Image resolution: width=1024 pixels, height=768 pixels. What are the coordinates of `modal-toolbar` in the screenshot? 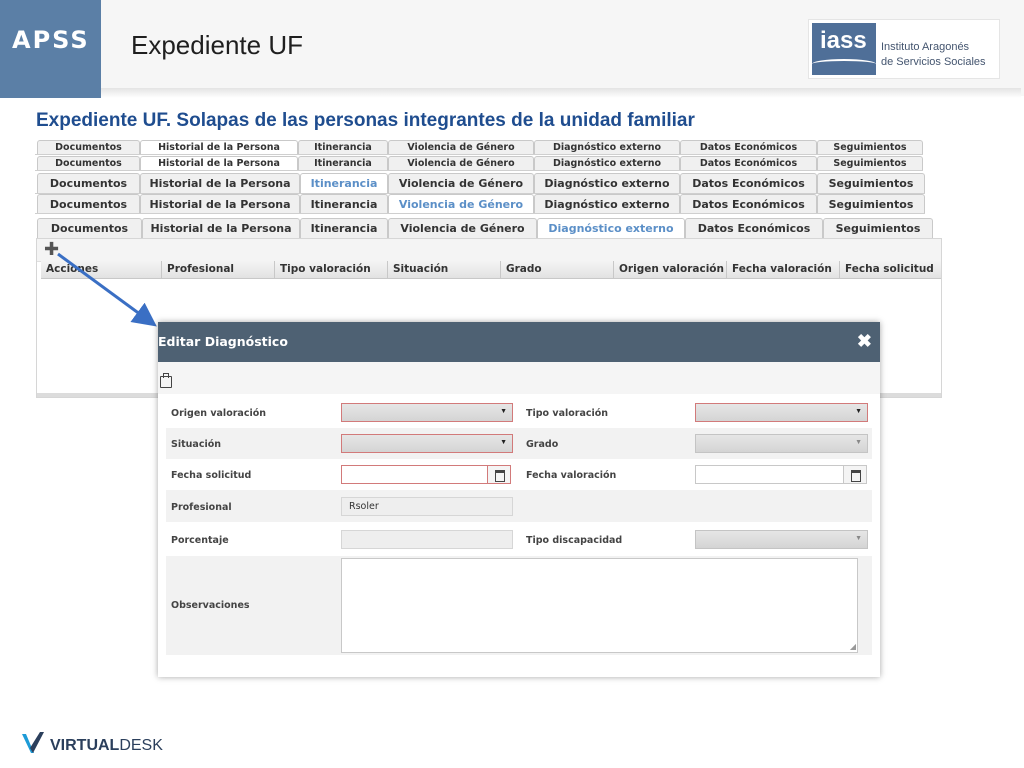 It's located at (519, 378).